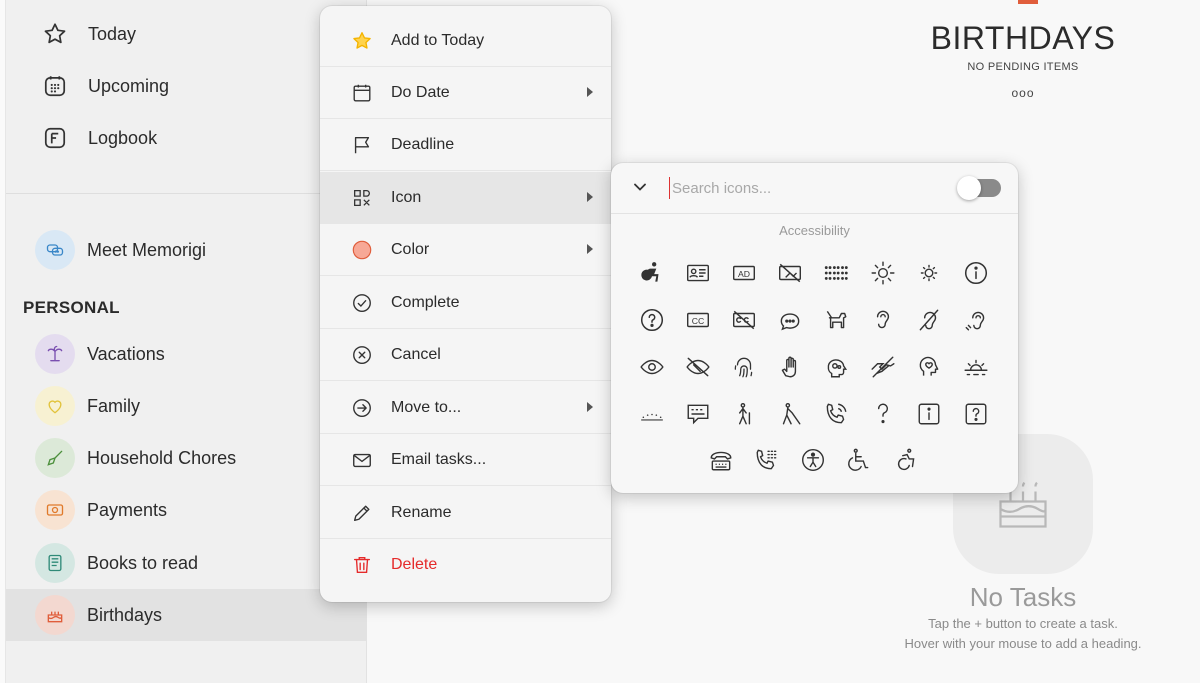 The image size is (1200, 683). I want to click on tty-phone-icon, so click(721, 460).